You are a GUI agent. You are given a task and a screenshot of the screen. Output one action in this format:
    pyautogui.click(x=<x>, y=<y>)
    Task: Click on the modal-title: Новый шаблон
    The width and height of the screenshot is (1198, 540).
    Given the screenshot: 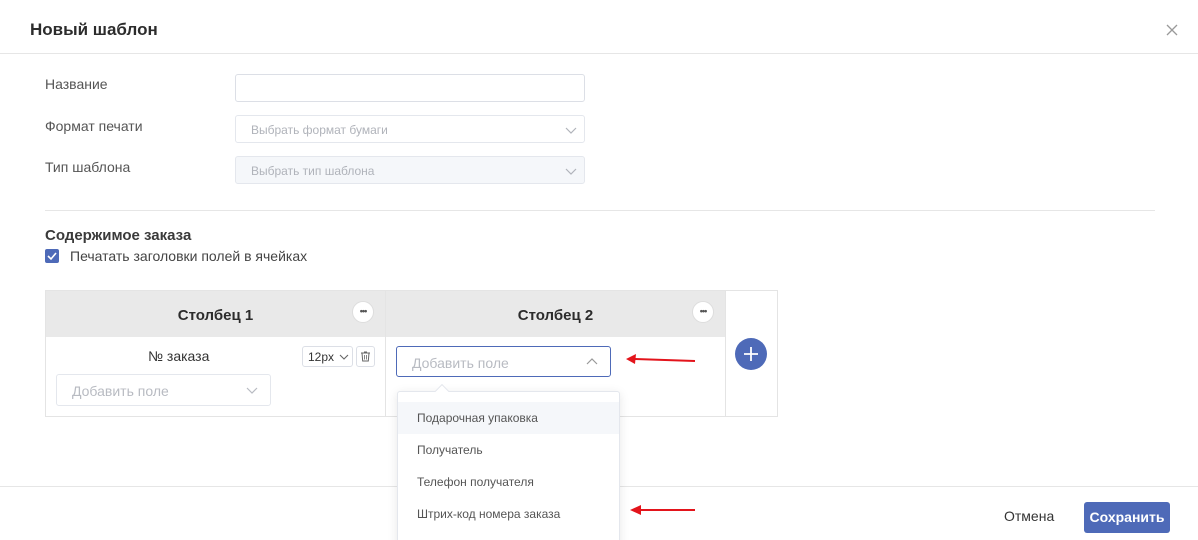 What is the action you would take?
    pyautogui.click(x=94, y=29)
    